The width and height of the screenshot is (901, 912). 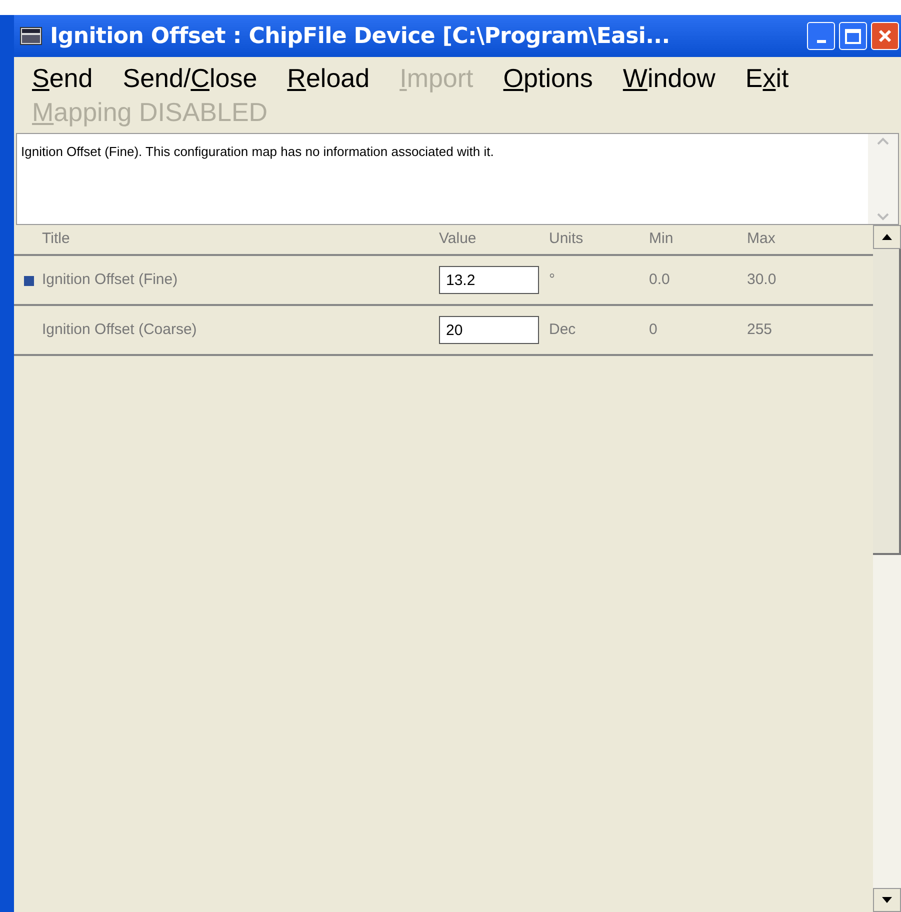 I want to click on table-cell-text: 30.0, so click(x=762, y=280).